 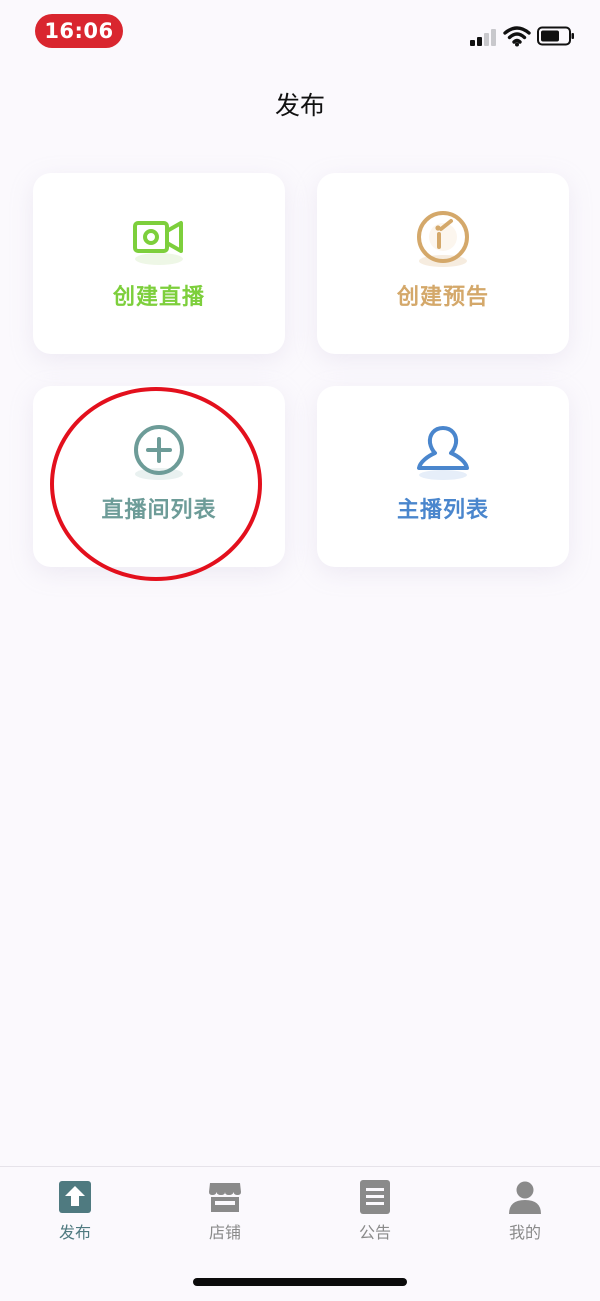 What do you see at coordinates (75, 1215) in the screenshot?
I see `tab-publish: 发布` at bounding box center [75, 1215].